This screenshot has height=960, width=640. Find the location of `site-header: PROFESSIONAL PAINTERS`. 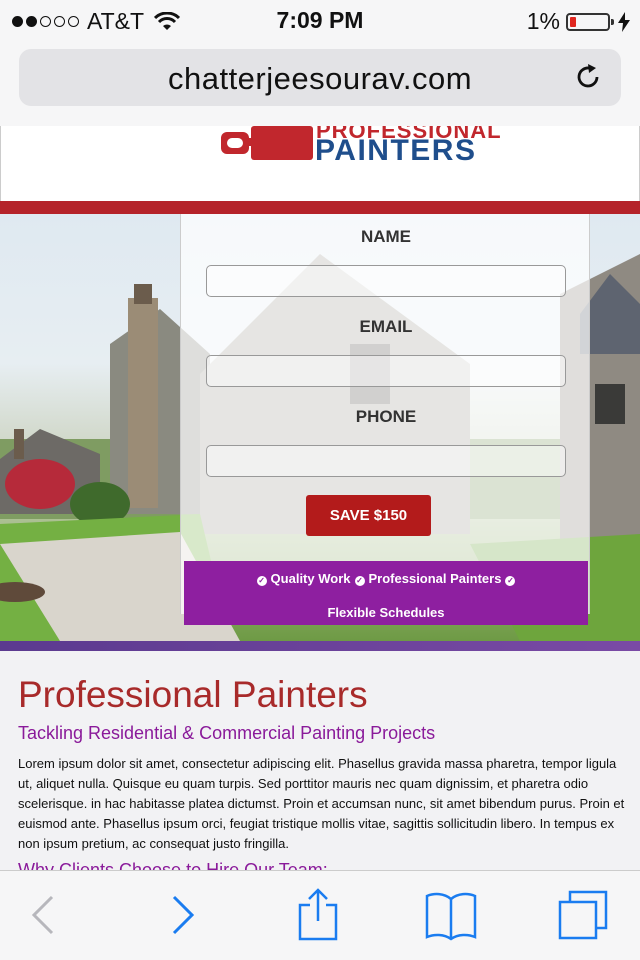

site-header: PROFESSIONAL PAINTERS is located at coordinates (320, 163).